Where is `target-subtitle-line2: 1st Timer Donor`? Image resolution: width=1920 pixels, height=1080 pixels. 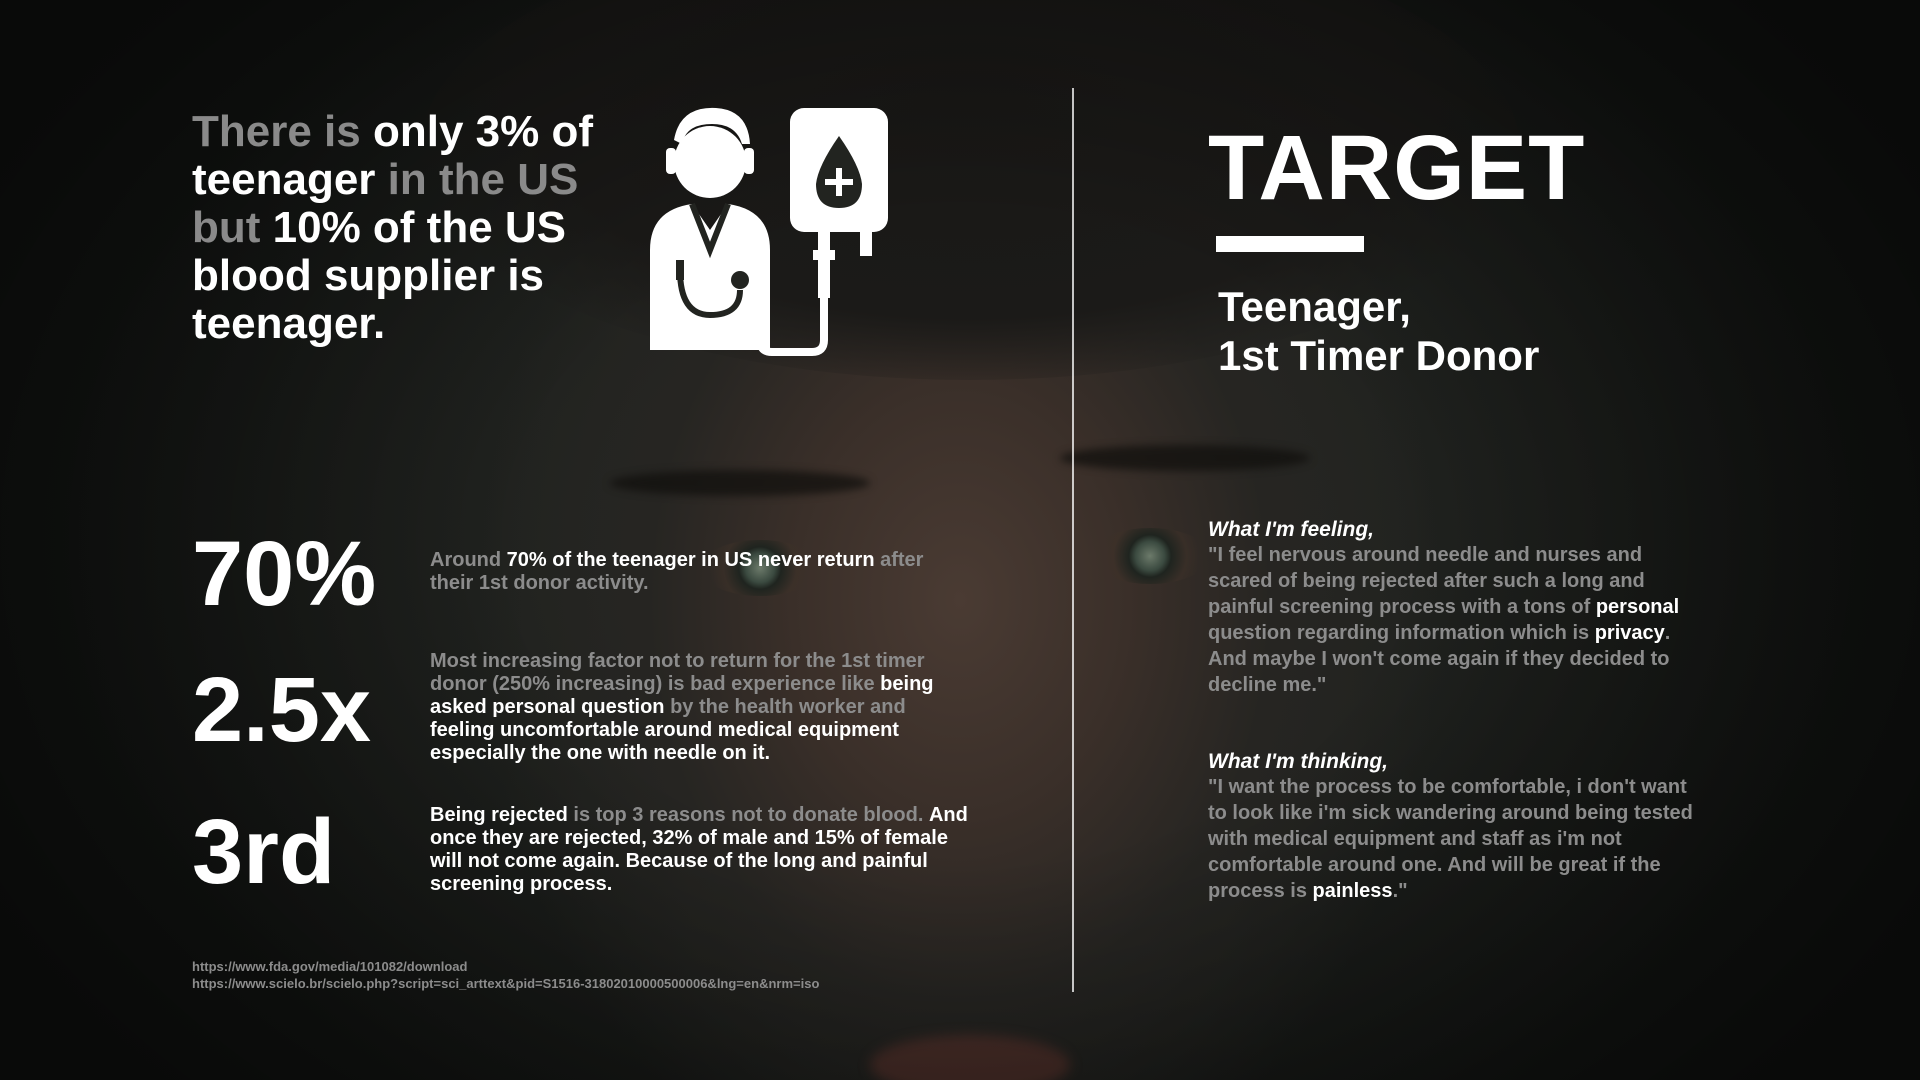 target-subtitle-line2: 1st Timer Donor is located at coordinates (1379, 355).